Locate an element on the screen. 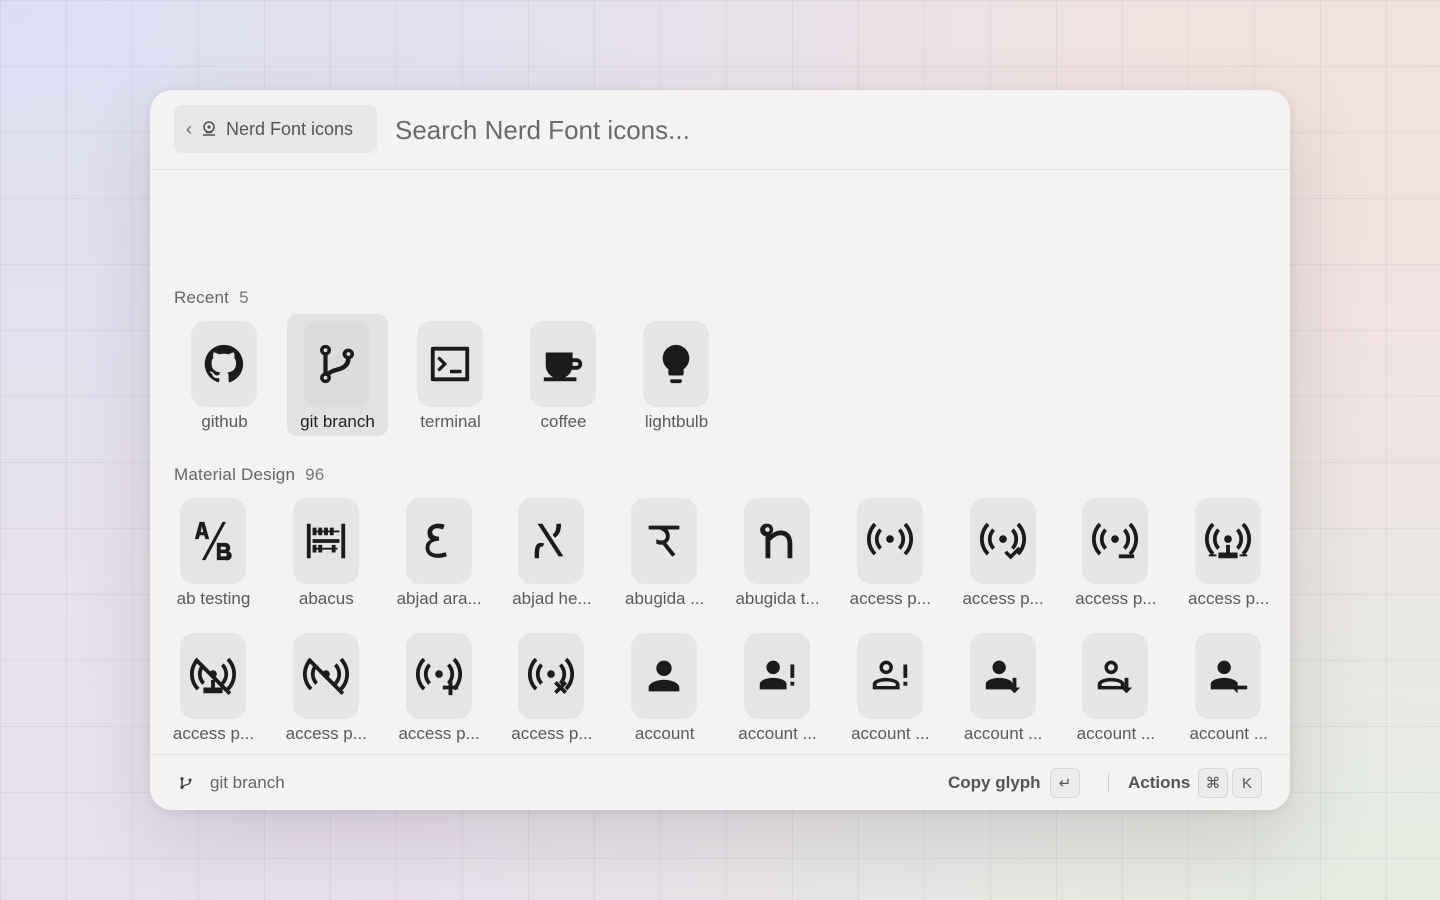  copy-glyph-button: Copy glyph is located at coordinates (994, 783).